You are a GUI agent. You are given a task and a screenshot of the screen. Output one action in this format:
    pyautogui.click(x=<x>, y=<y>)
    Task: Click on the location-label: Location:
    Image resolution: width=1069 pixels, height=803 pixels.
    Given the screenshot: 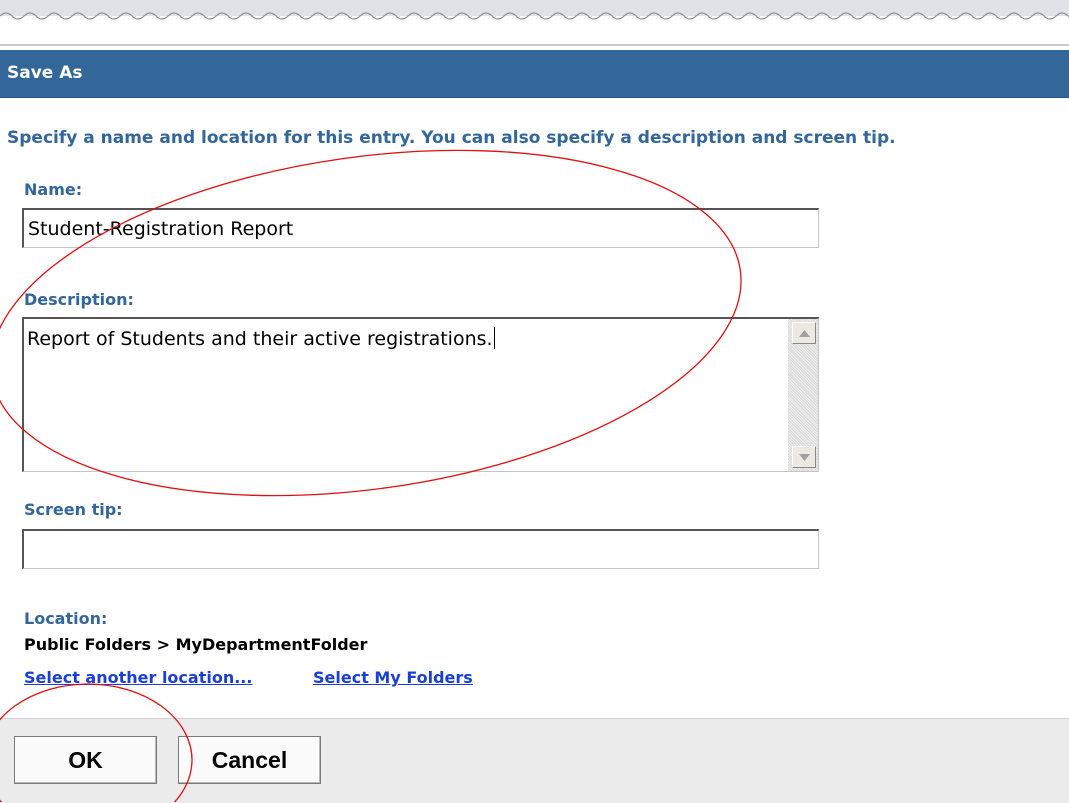 What is the action you would take?
    pyautogui.click(x=66, y=618)
    